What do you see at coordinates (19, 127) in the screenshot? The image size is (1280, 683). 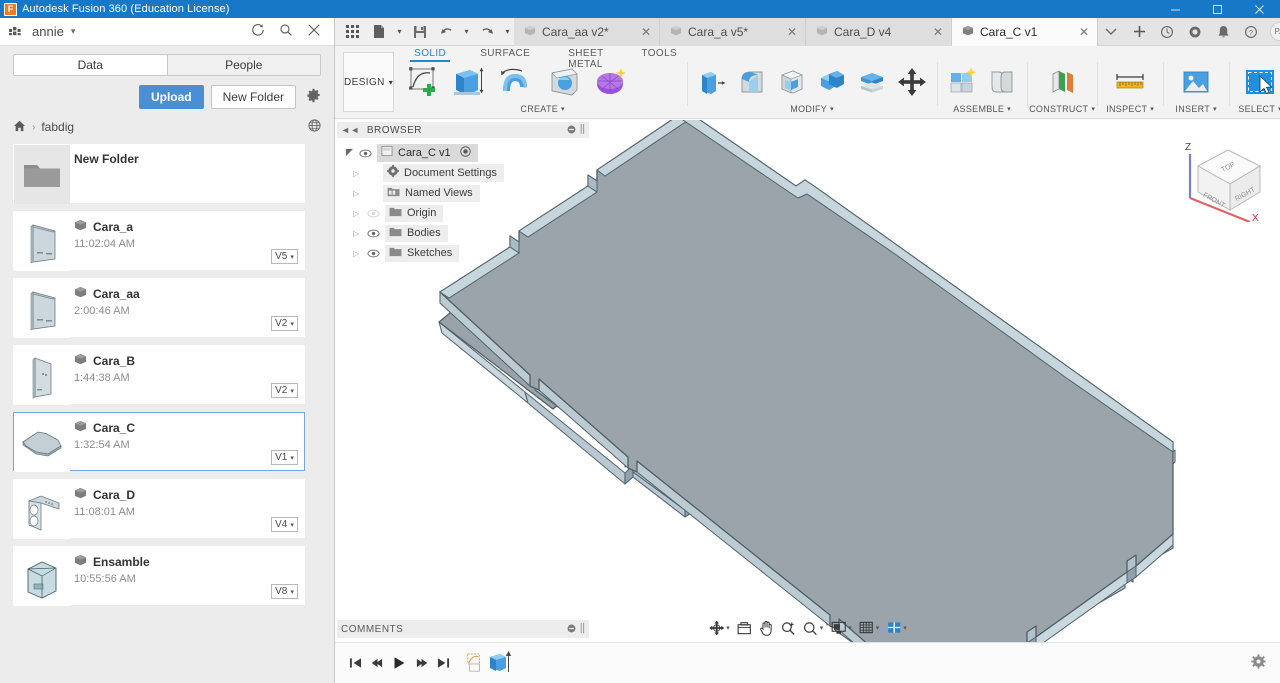 I see `home-icon` at bounding box center [19, 127].